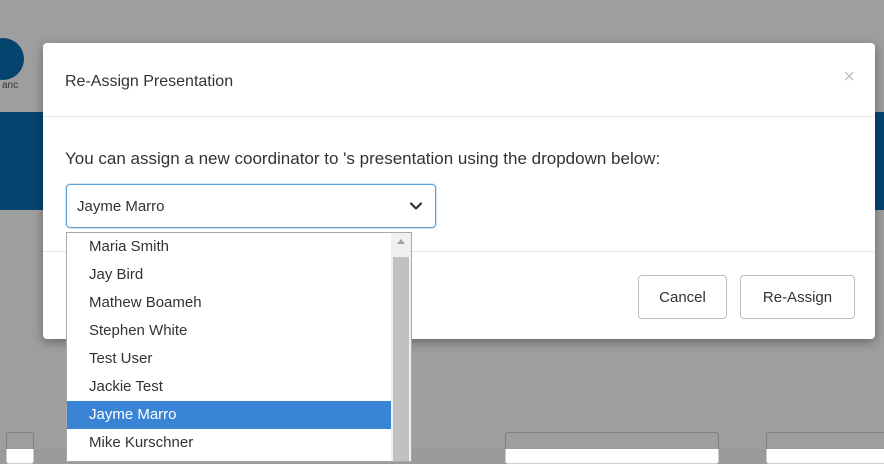 This screenshot has width=884, height=464. I want to click on coordinator-select-value: Jayme Marro, so click(121, 206).